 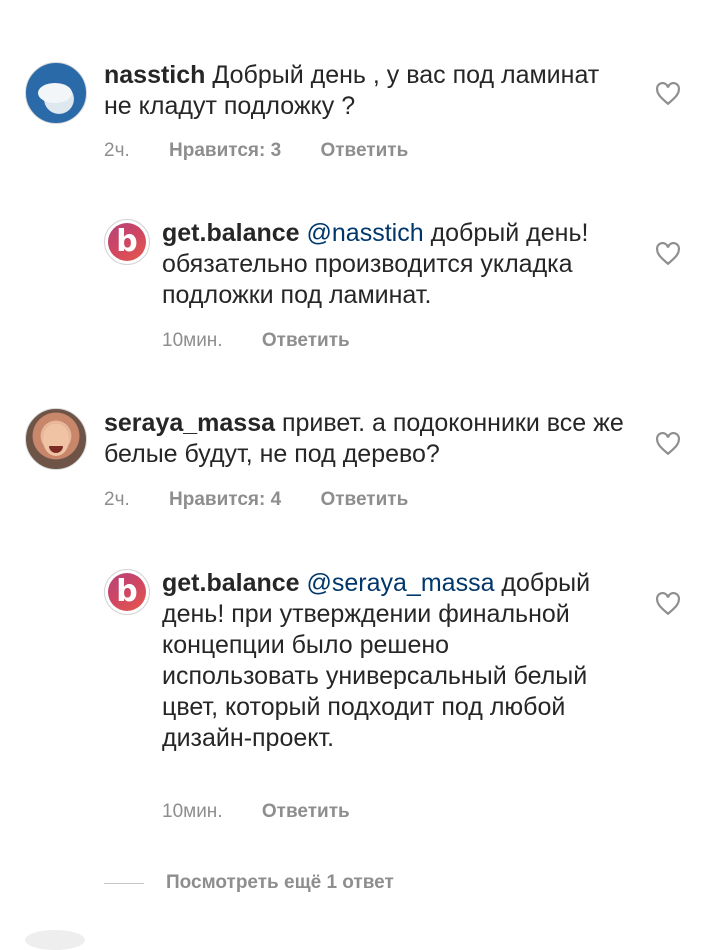 What do you see at coordinates (225, 499) in the screenshot?
I see `likes-count: Нравится: 4` at bounding box center [225, 499].